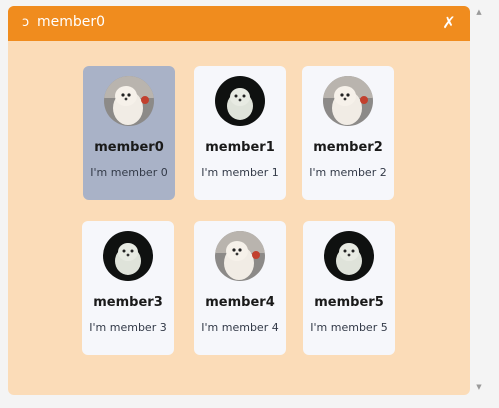 The image size is (499, 408). Describe the element at coordinates (349, 288) in the screenshot. I see `member-card: member5 I'm member 5` at that location.